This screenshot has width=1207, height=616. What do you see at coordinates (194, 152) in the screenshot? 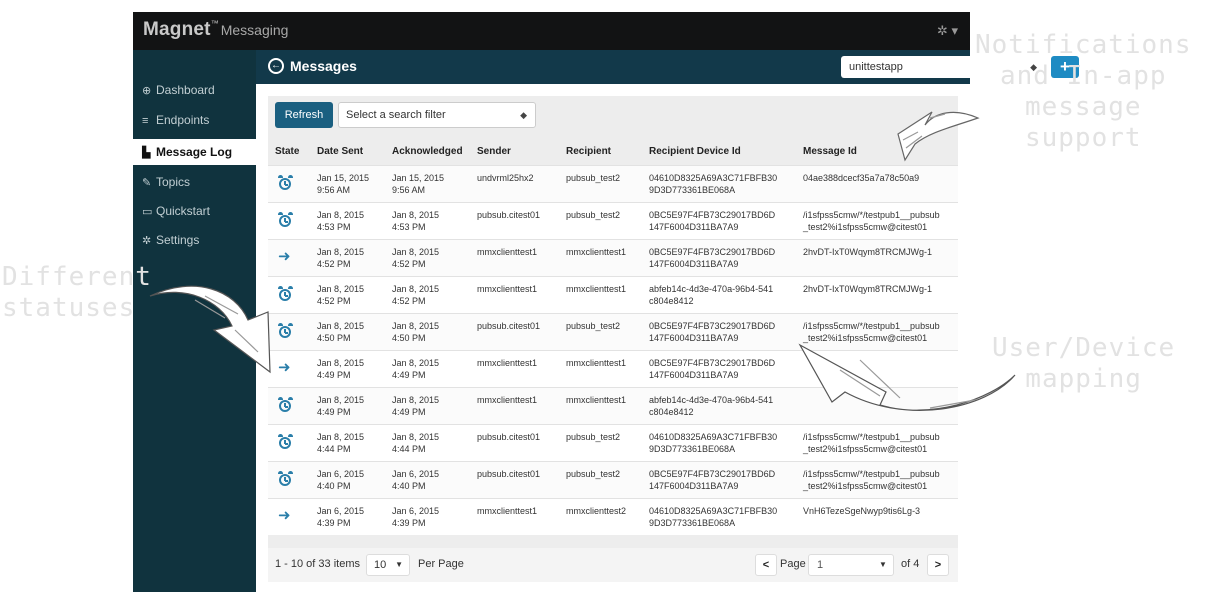
I see `sidebar-item-message-log: ▙ Message Log` at bounding box center [194, 152].